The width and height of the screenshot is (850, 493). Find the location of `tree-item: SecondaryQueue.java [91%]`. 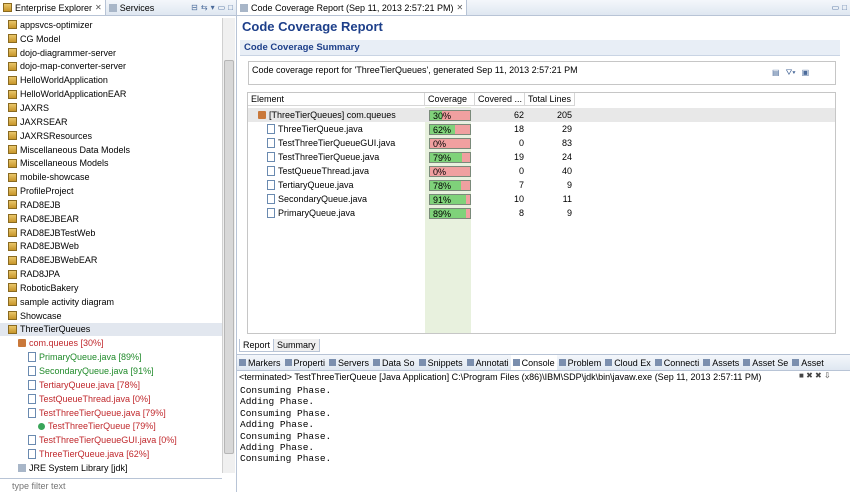

tree-item: SecondaryQueue.java [91%] is located at coordinates (111, 371).